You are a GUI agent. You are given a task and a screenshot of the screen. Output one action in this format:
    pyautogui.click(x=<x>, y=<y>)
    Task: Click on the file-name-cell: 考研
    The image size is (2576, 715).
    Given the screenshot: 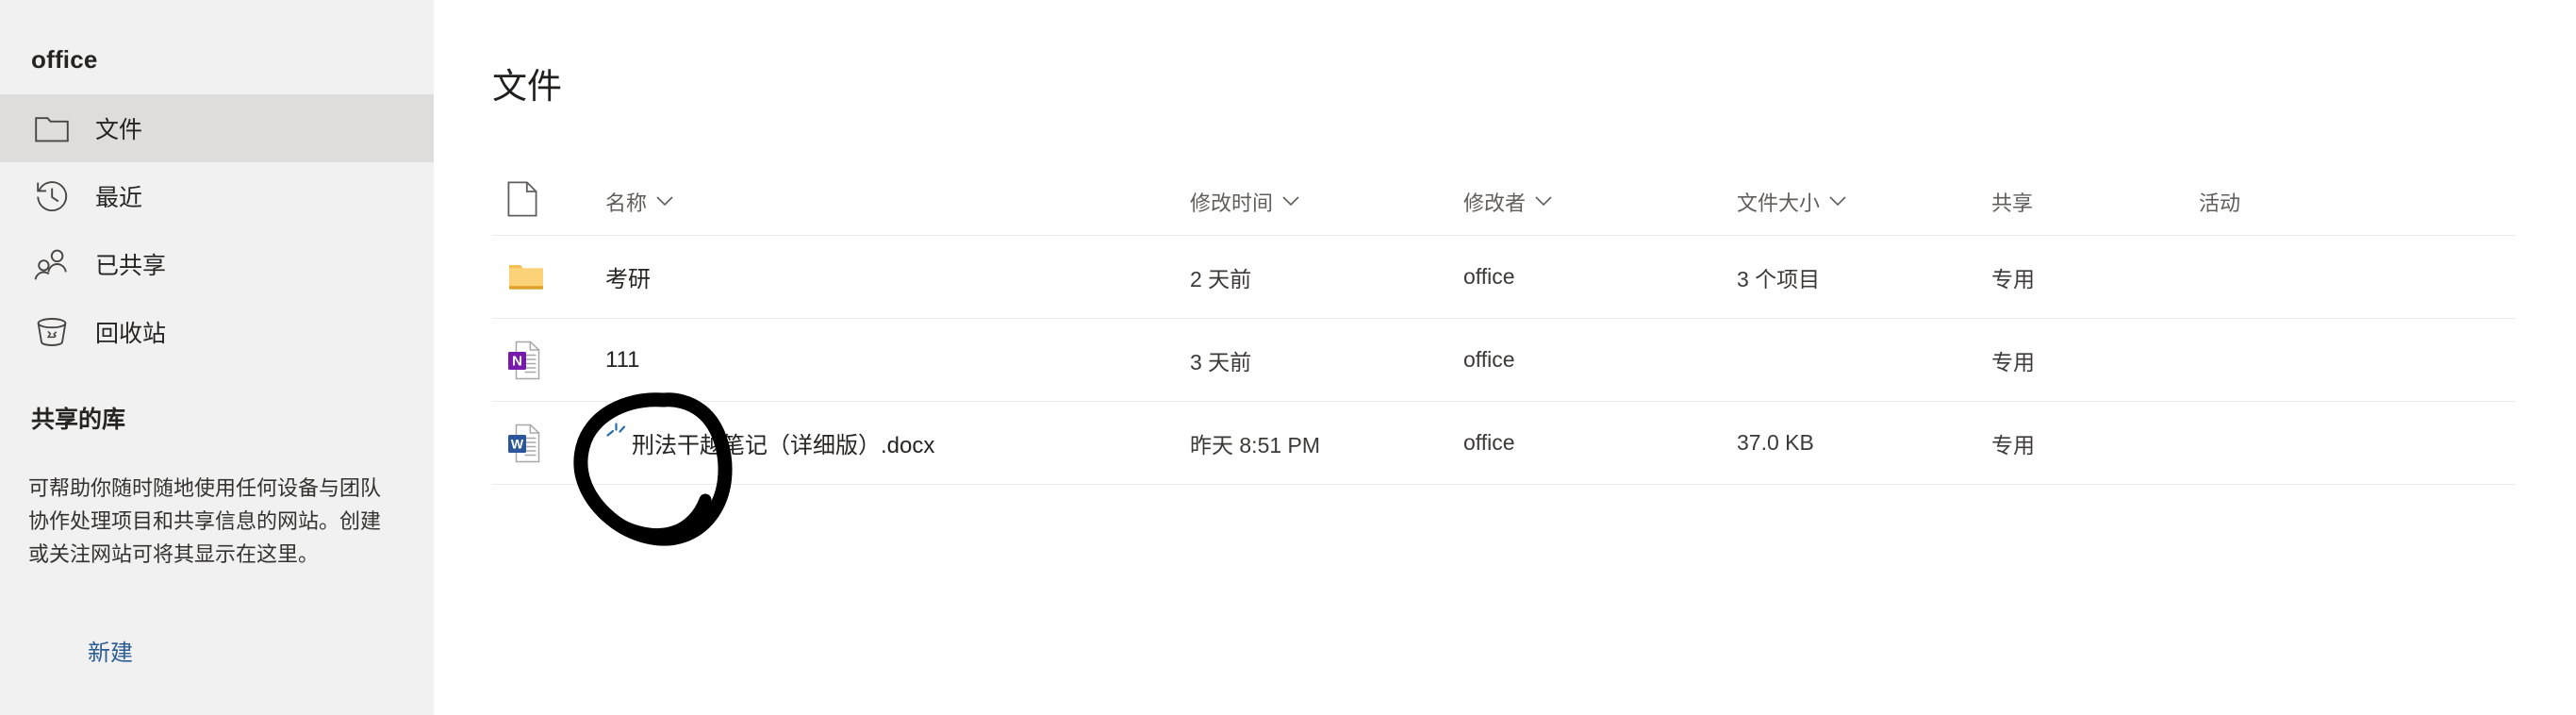 What is the action you would take?
    pyautogui.click(x=628, y=276)
    